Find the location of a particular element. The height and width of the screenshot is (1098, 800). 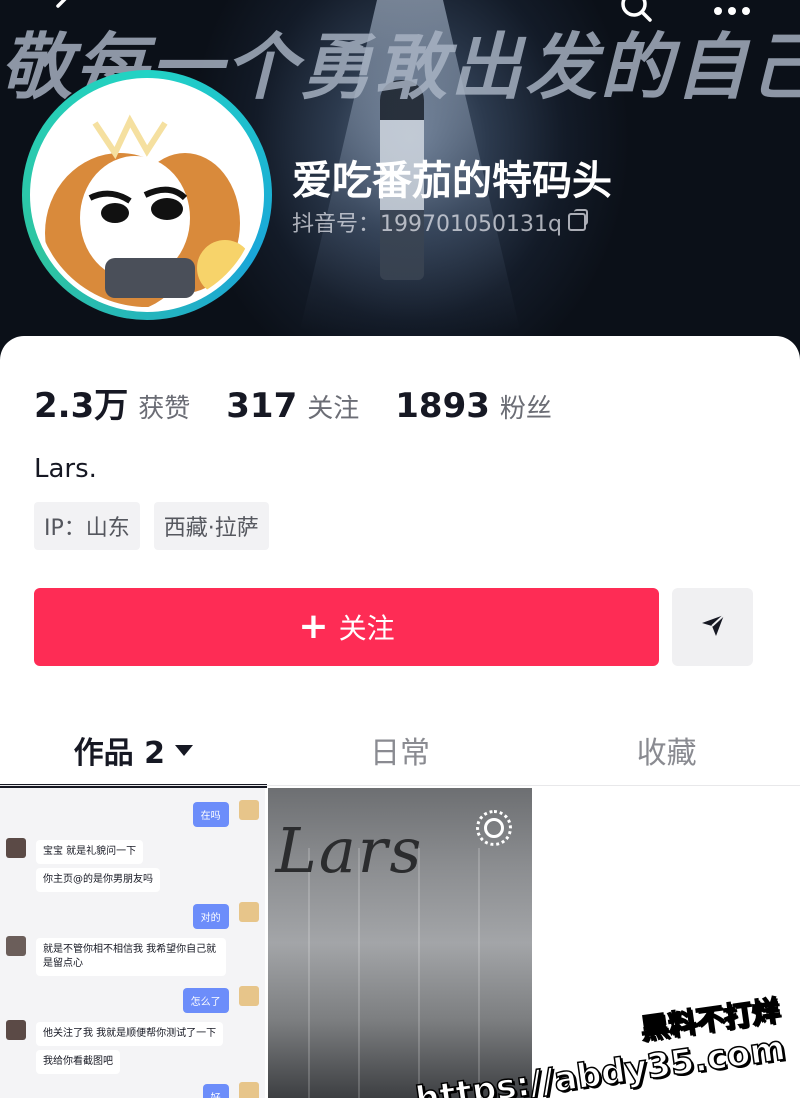

stat-followers: 1893 粉丝 is located at coordinates (473, 406).